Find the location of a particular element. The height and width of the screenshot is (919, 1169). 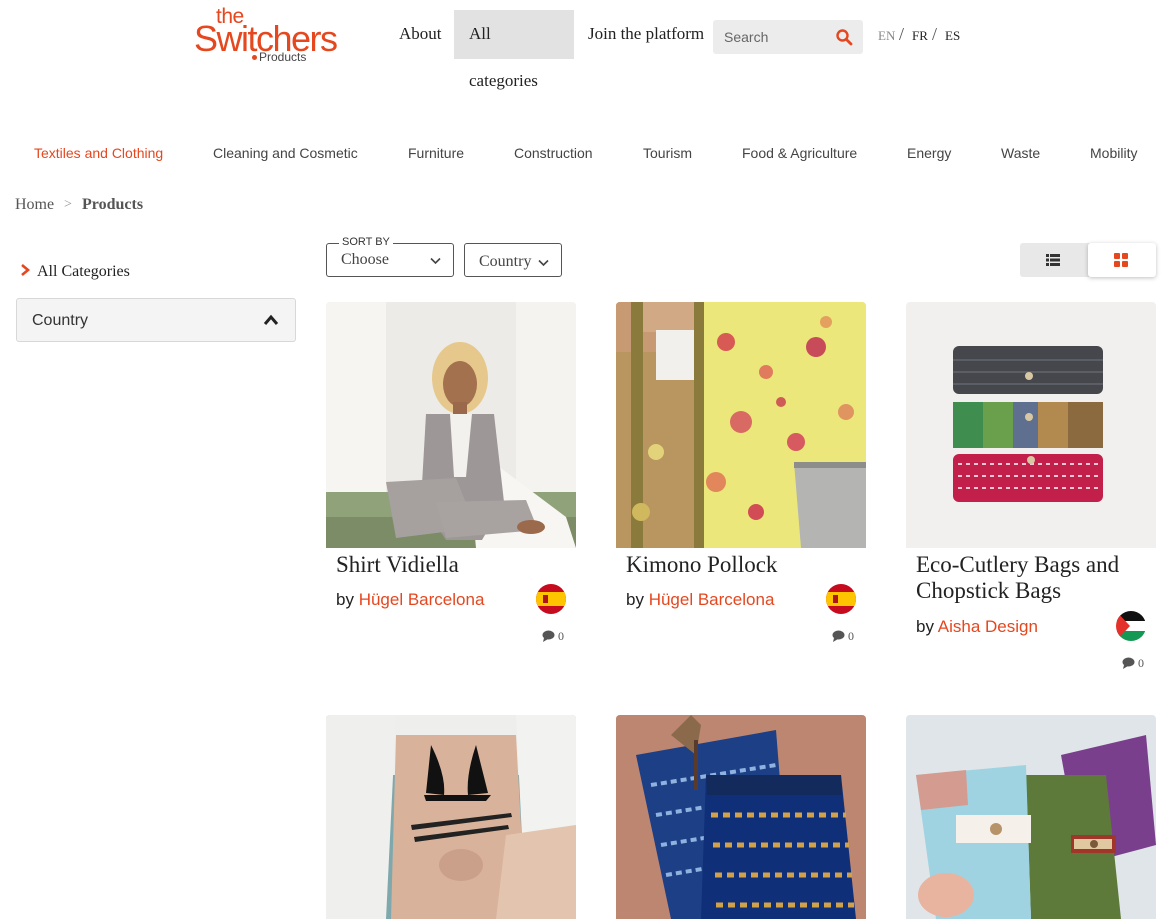

breadcrumb-current: Products is located at coordinates (113, 204).